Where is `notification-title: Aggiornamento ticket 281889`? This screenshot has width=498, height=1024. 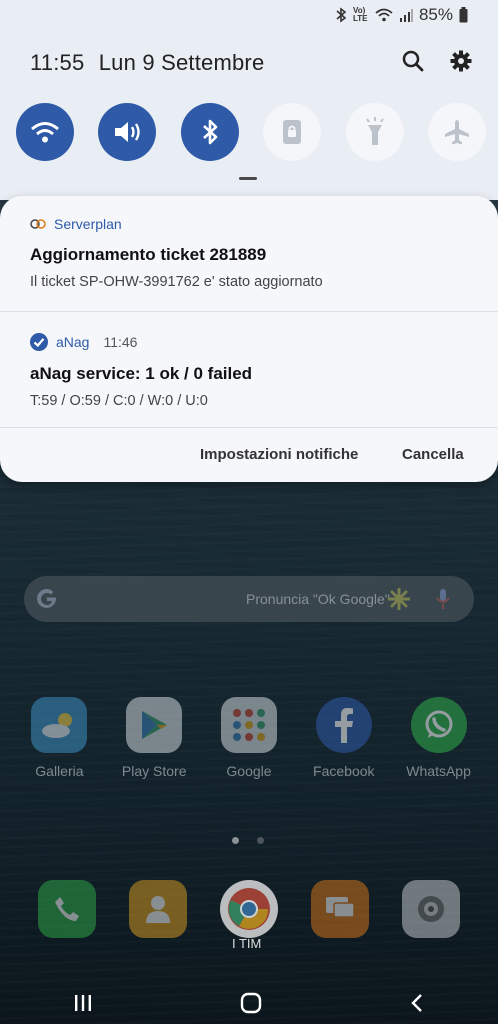
notification-title: Aggiornamento ticket 281889 is located at coordinates (148, 254).